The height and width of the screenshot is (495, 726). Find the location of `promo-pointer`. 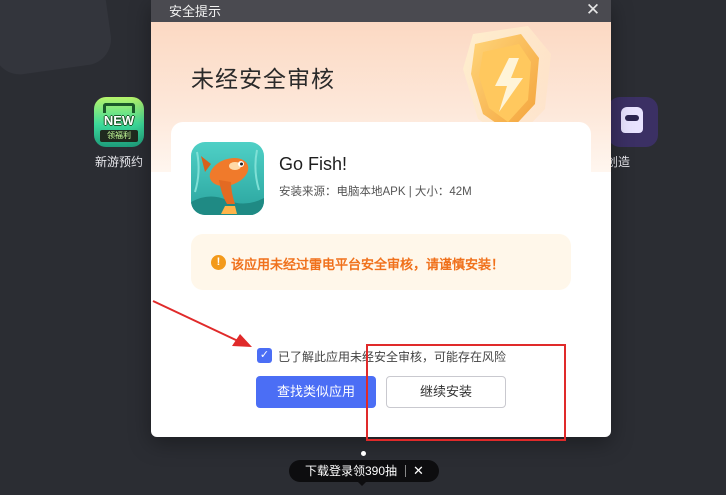

promo-pointer is located at coordinates (362, 483).